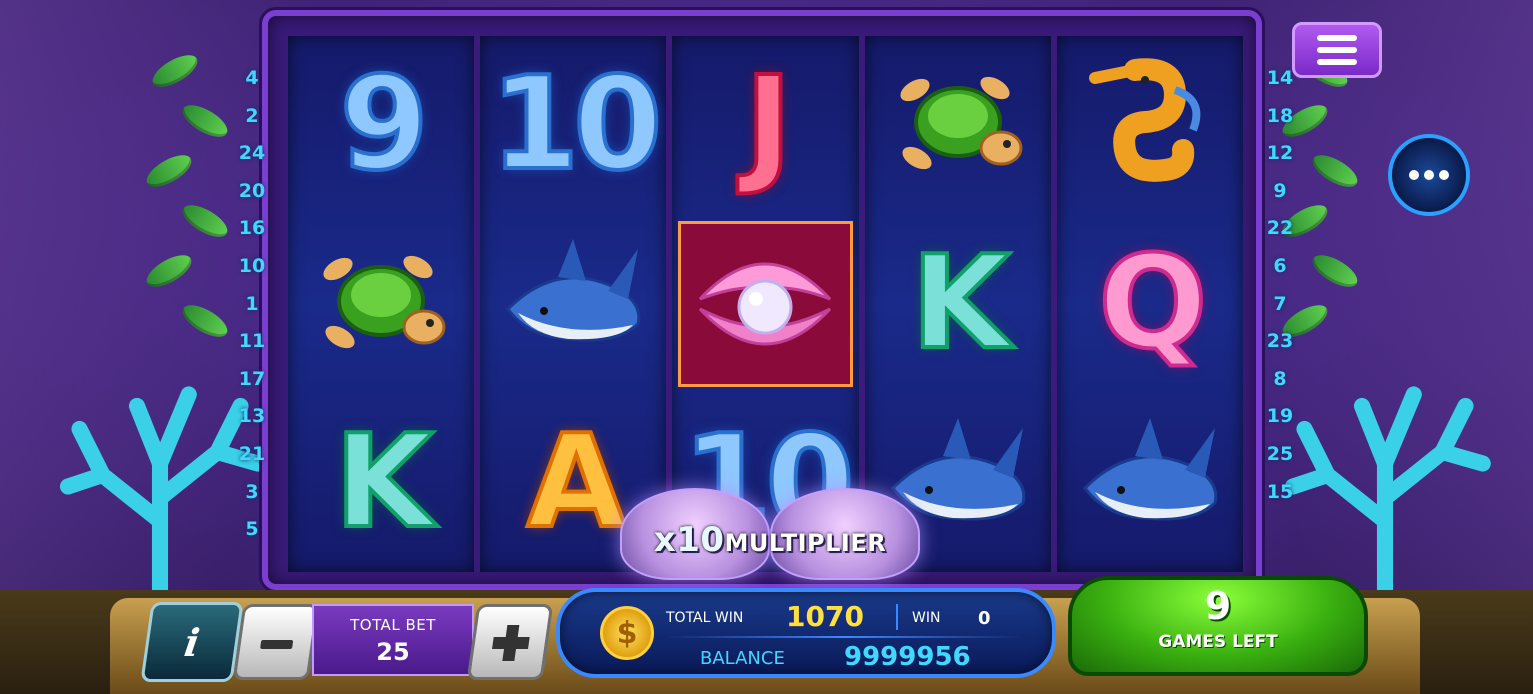 The height and width of the screenshot is (694, 1533). I want to click on ellipsis-icon, so click(1414, 175).